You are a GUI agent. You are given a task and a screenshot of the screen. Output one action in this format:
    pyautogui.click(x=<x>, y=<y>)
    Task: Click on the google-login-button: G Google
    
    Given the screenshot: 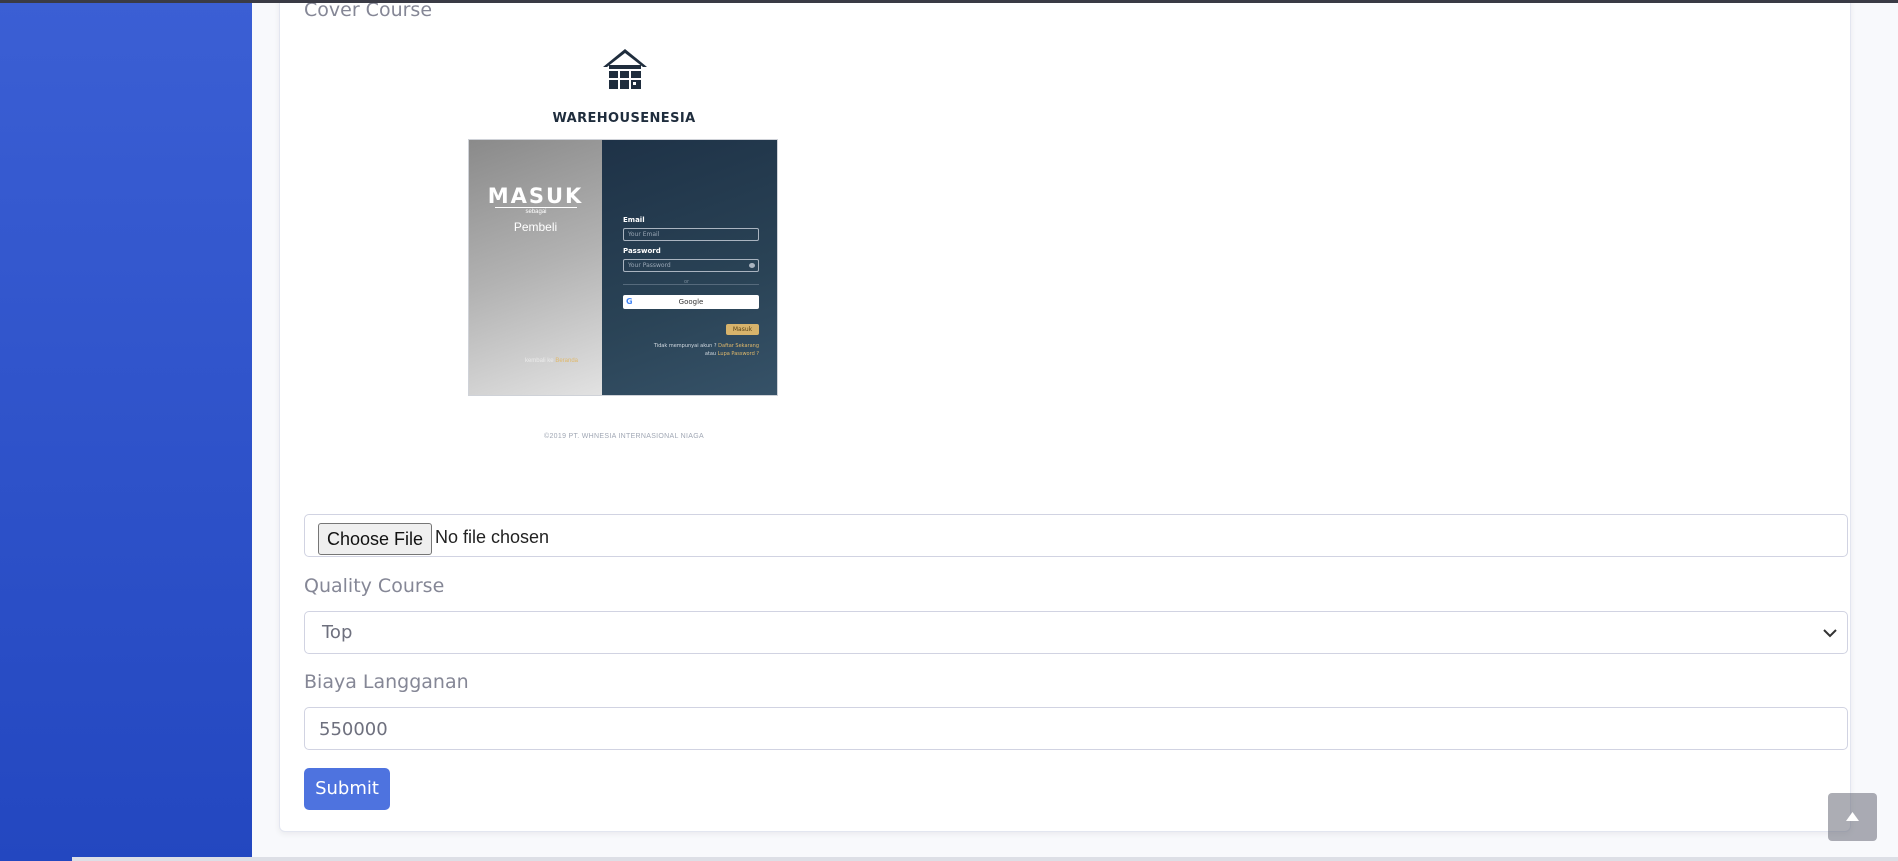 What is the action you would take?
    pyautogui.click(x=691, y=302)
    